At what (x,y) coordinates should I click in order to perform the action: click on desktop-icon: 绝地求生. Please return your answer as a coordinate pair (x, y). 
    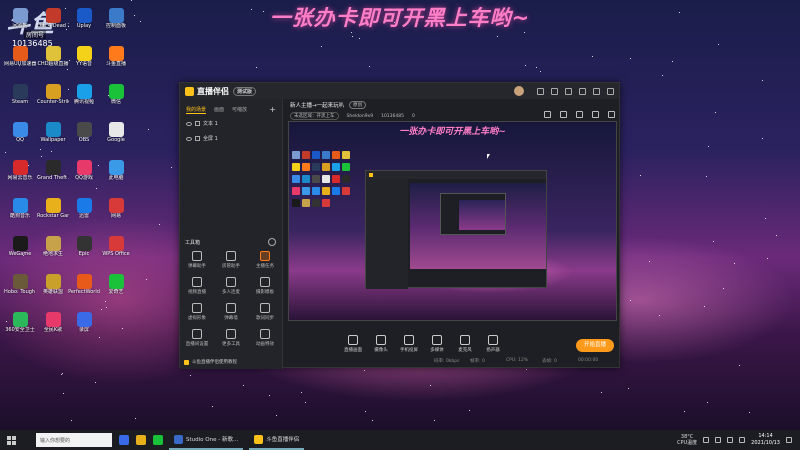
    Looking at the image, I should click on (53, 246).